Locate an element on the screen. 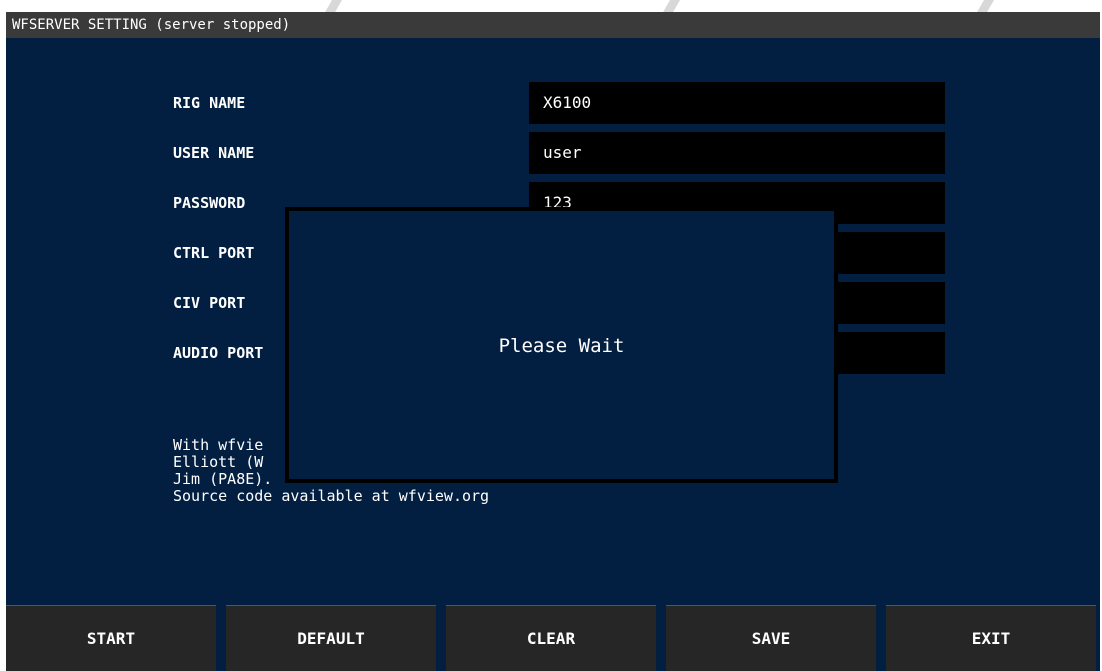 The width and height of the screenshot is (1102, 671). start-button: START is located at coordinates (111, 638).